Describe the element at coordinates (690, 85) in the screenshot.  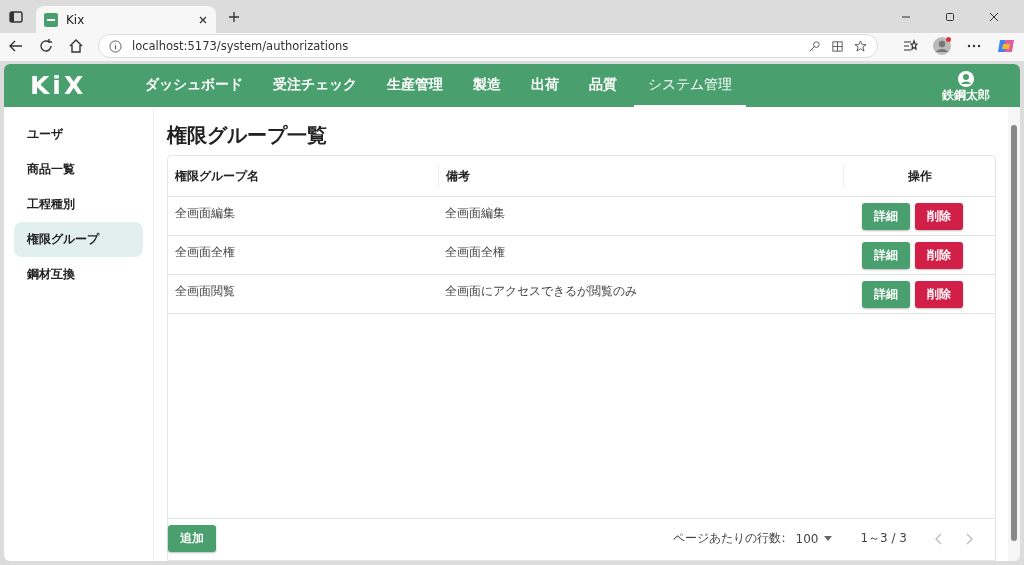
I see `nav-tab: システム管理` at that location.